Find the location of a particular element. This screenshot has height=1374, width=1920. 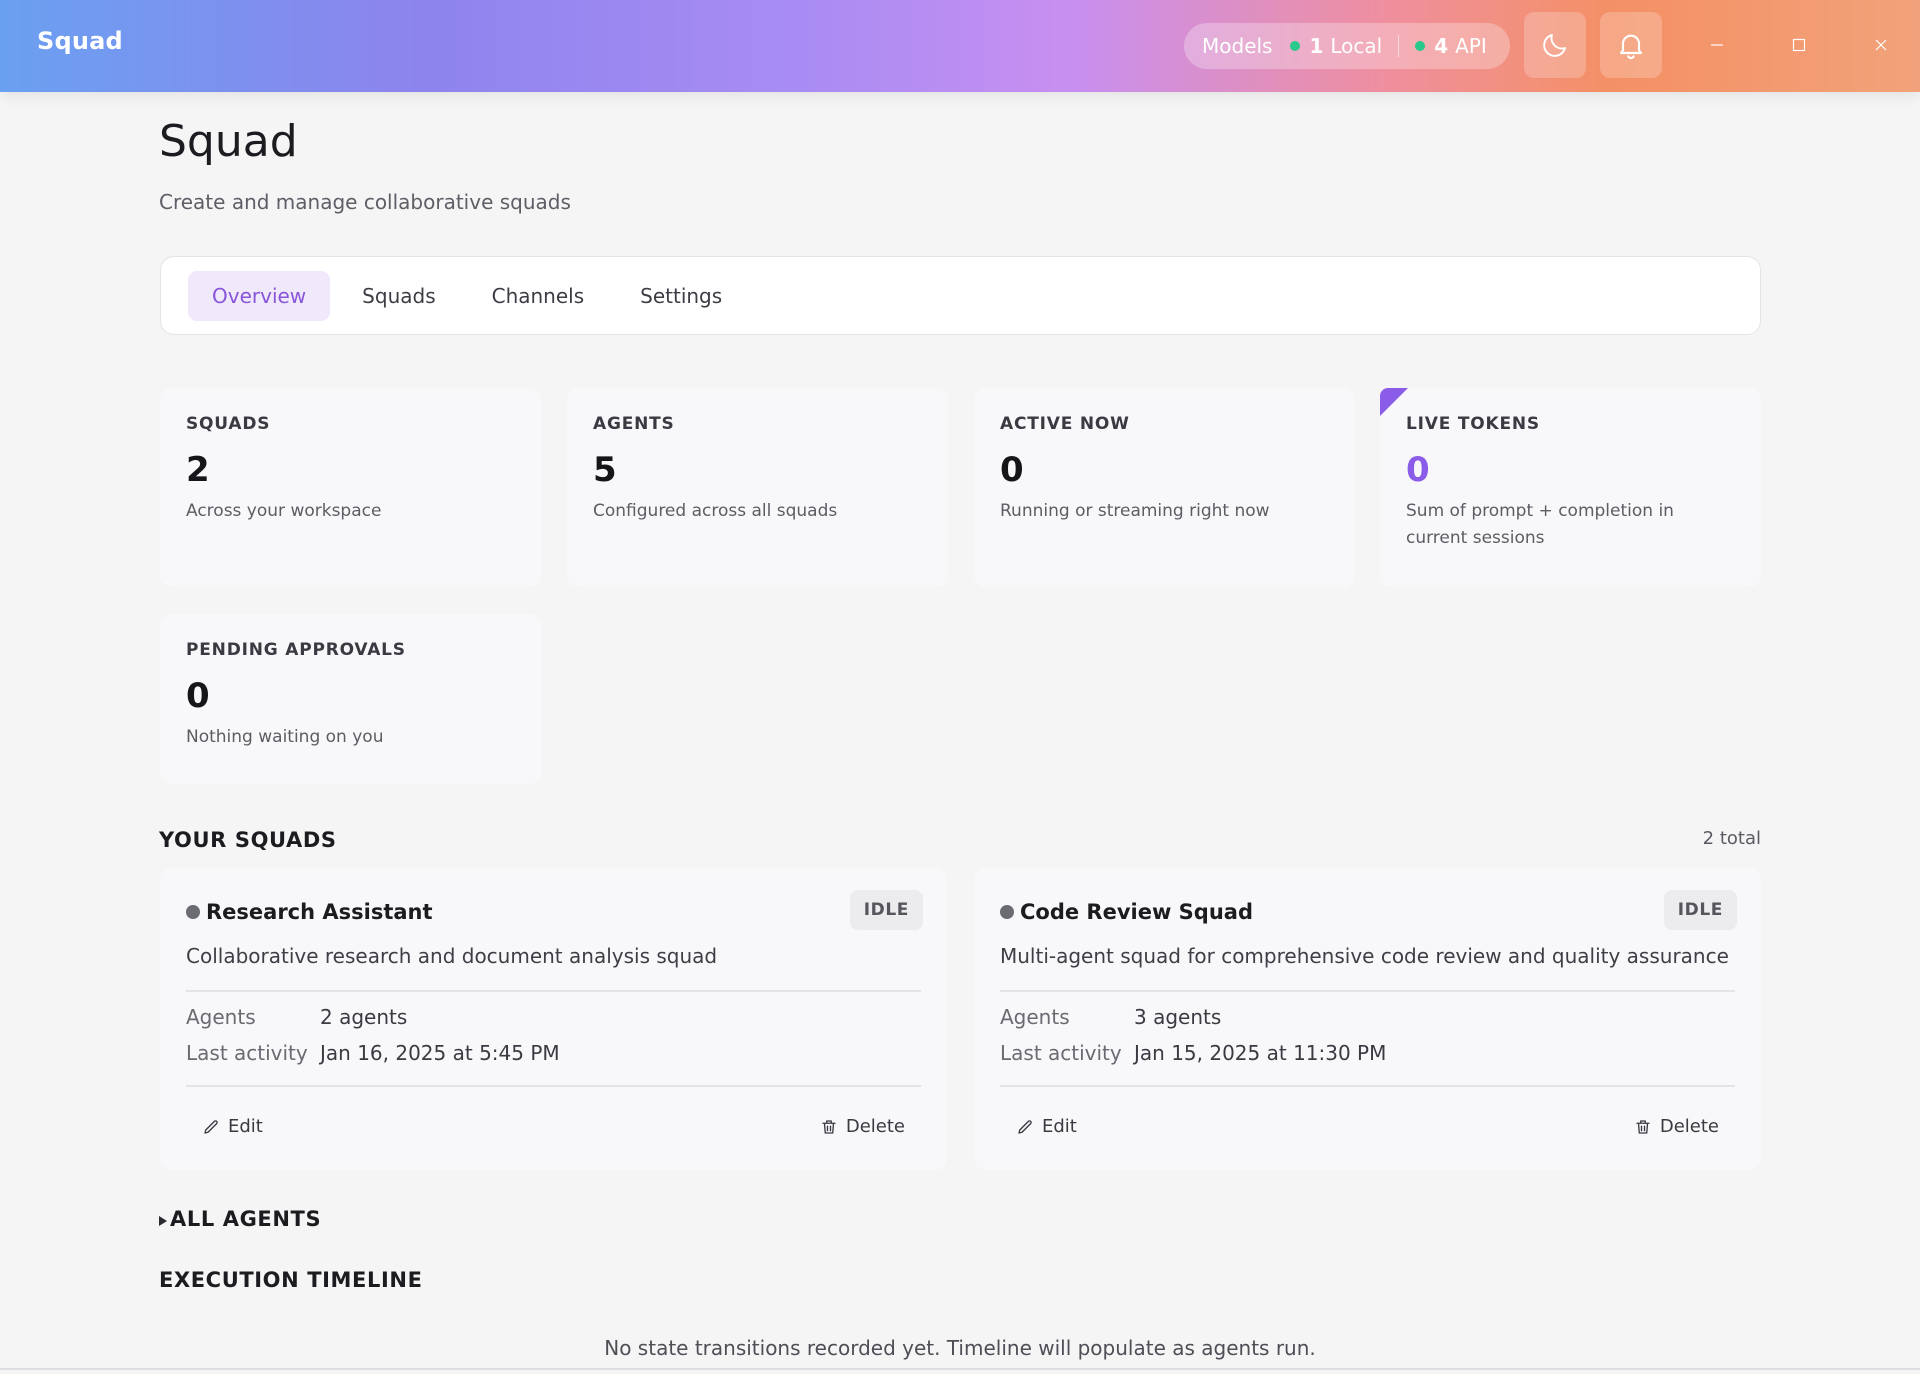

all-agents-heading: ALL AGENTS is located at coordinates (246, 1219).